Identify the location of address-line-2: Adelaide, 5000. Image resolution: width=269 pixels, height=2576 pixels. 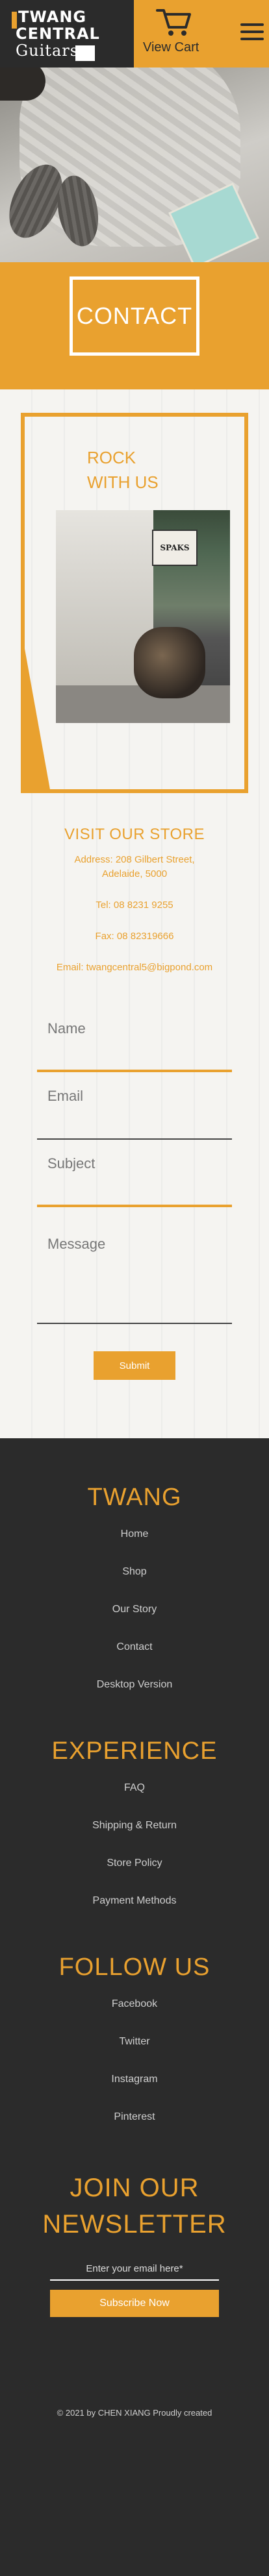
(134, 873).